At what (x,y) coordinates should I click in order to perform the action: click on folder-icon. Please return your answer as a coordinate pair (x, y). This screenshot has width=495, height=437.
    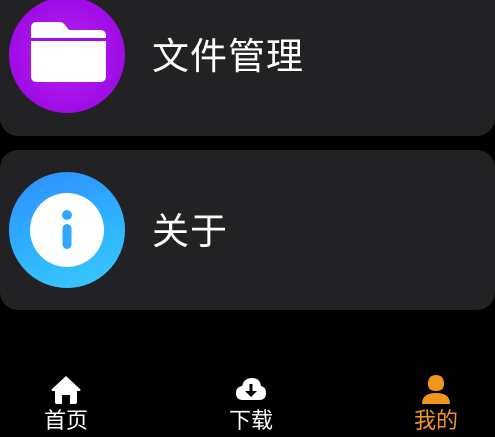
    Looking at the image, I should click on (68, 52).